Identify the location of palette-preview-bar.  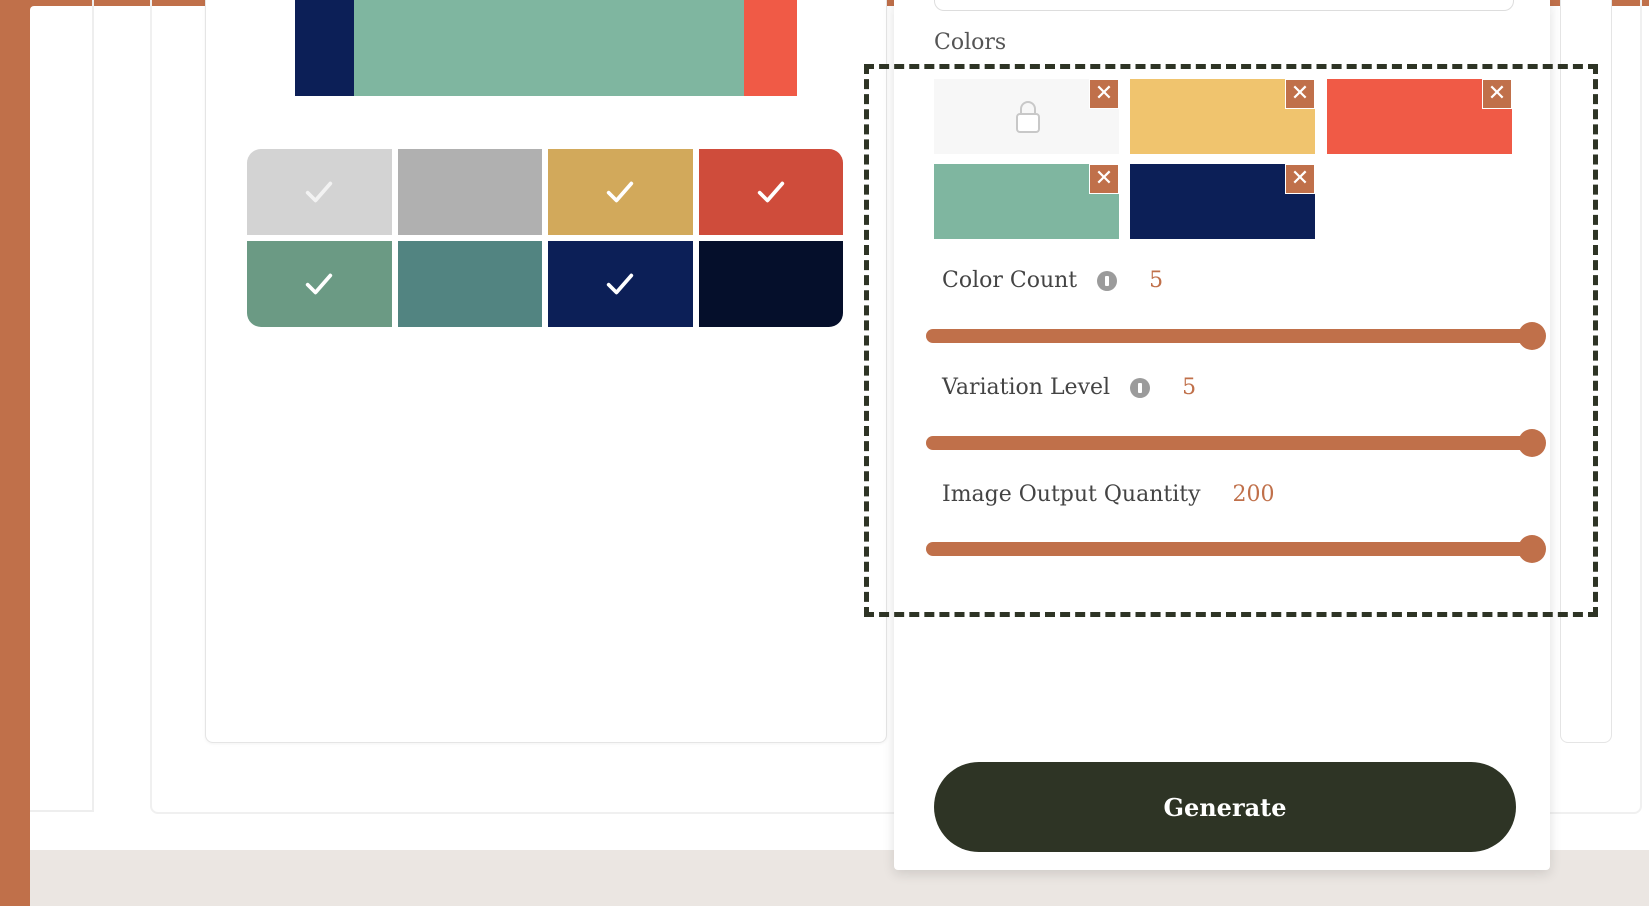
(546, 48).